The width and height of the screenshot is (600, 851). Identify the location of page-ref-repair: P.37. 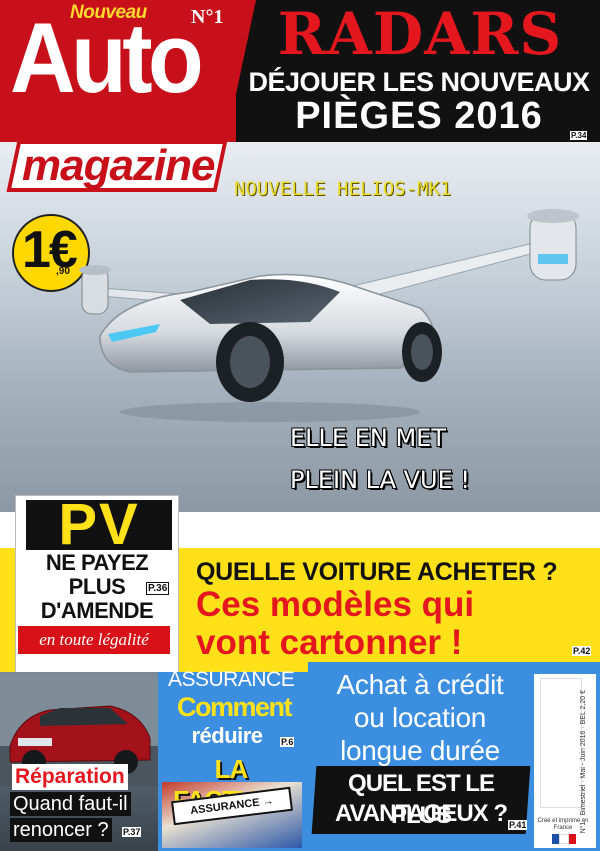
(132, 832).